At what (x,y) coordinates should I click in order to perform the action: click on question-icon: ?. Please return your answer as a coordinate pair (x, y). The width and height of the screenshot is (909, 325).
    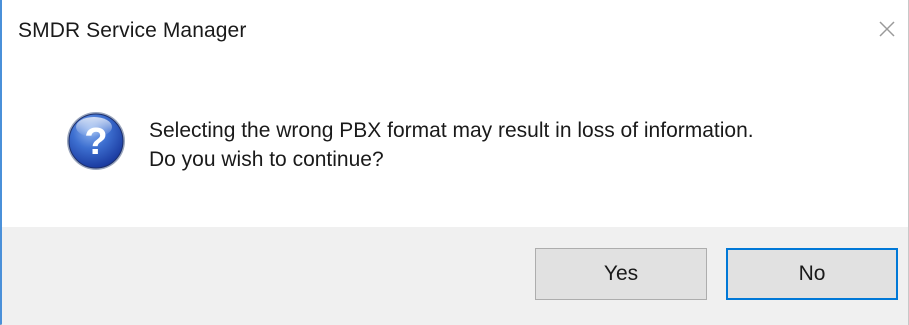
    Looking at the image, I should click on (96, 141).